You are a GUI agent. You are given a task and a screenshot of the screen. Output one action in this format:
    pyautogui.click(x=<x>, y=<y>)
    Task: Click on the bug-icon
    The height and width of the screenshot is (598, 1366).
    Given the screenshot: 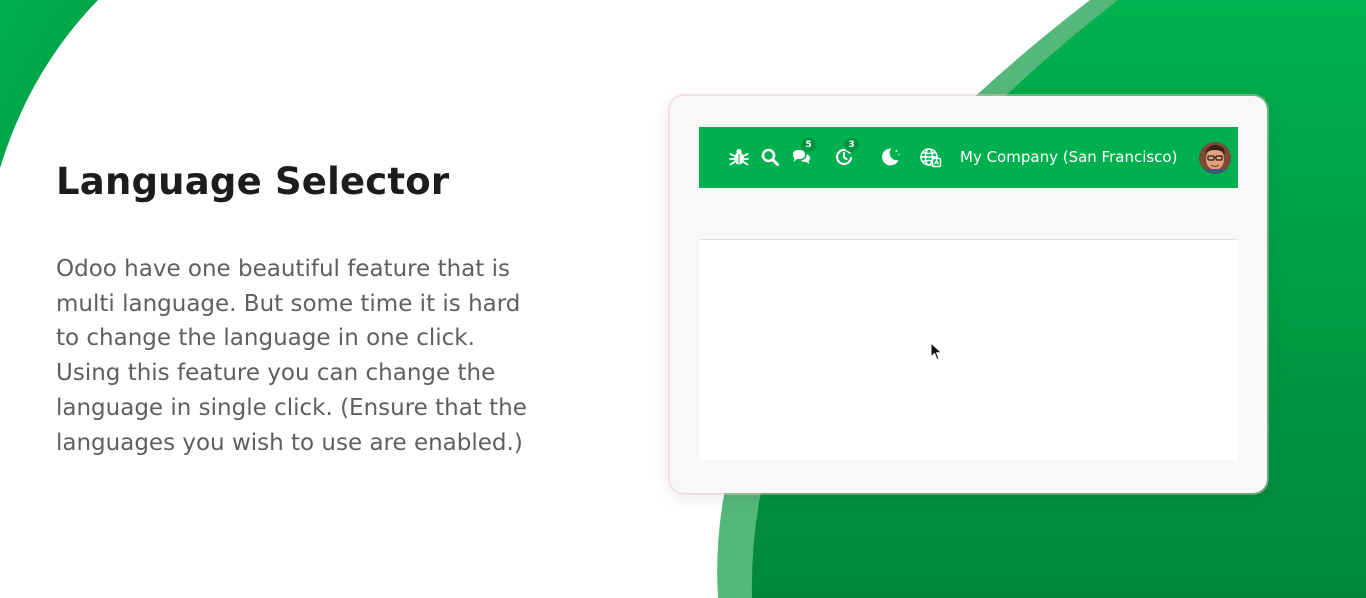 What is the action you would take?
    pyautogui.click(x=739, y=157)
    